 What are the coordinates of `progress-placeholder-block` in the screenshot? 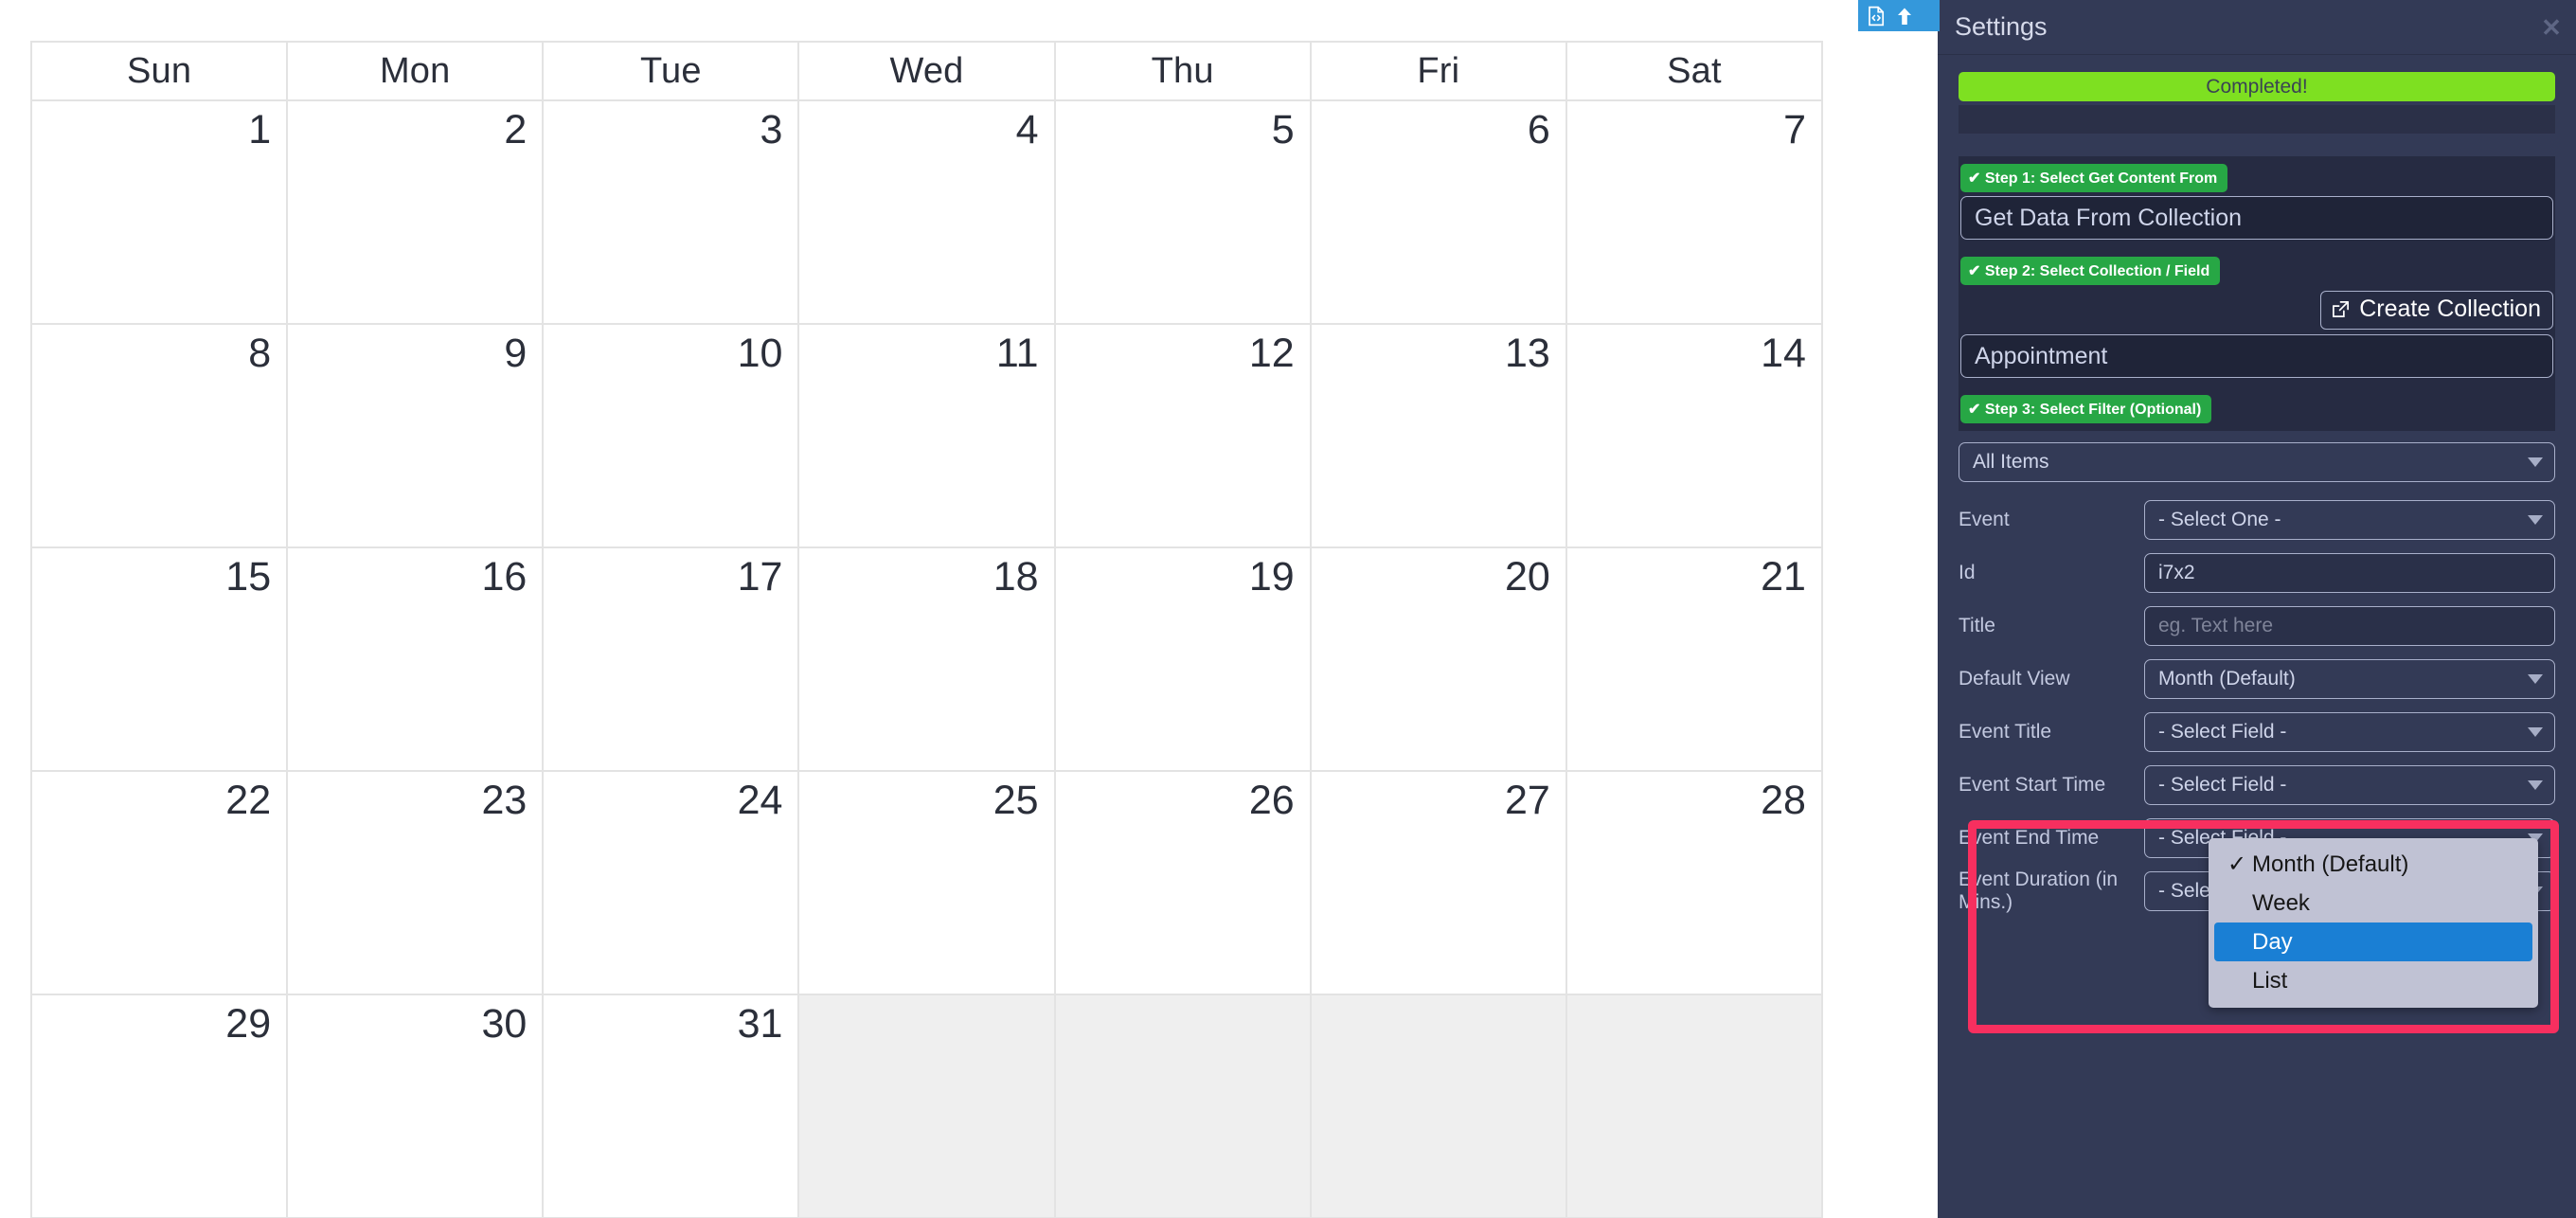 It's located at (2257, 119).